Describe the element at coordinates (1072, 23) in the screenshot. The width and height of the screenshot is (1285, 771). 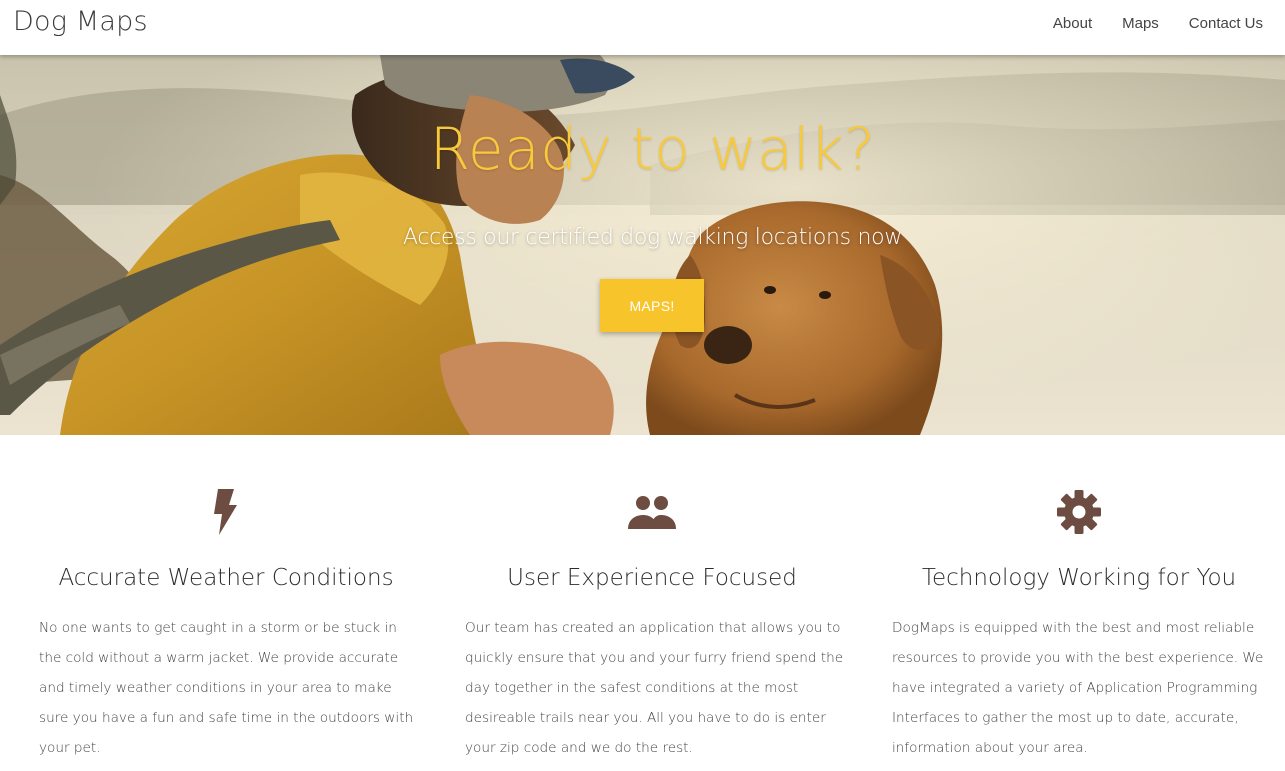
I see `nav-link-about: About` at that location.